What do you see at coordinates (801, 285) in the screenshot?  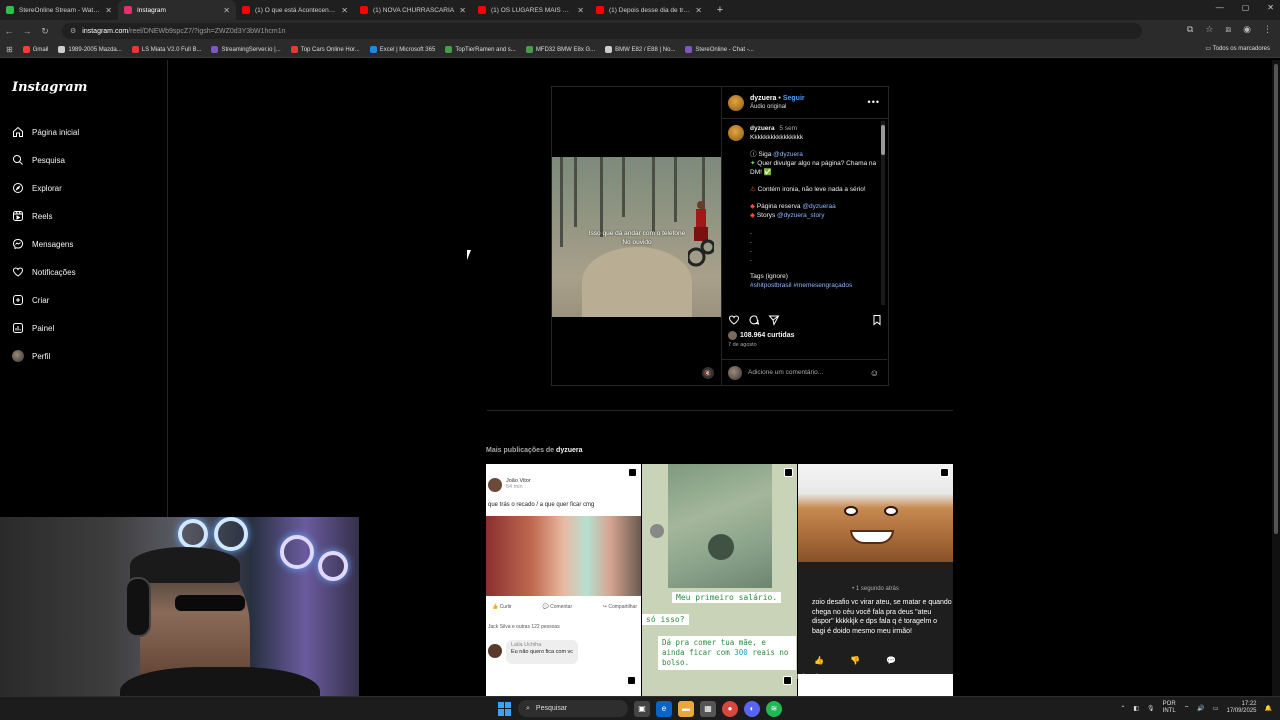 I see `hashtag-links: #shitpostbrasil #memesengraçados` at bounding box center [801, 285].